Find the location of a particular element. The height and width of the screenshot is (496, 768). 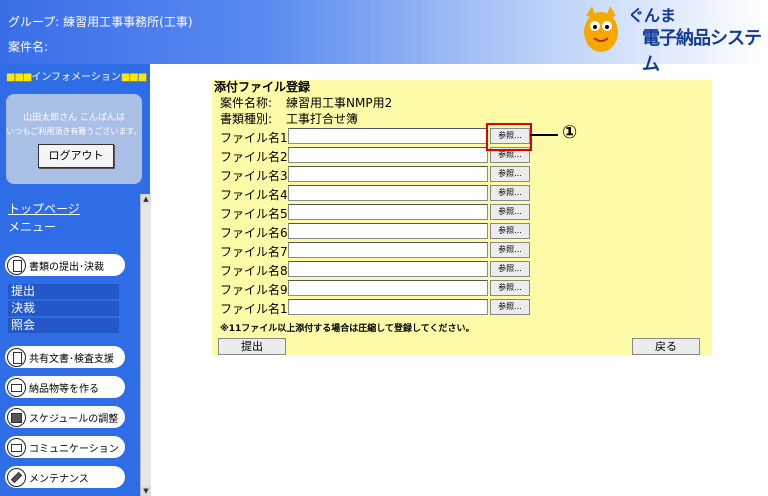

top-page-link: トップページ is located at coordinates (44, 208).